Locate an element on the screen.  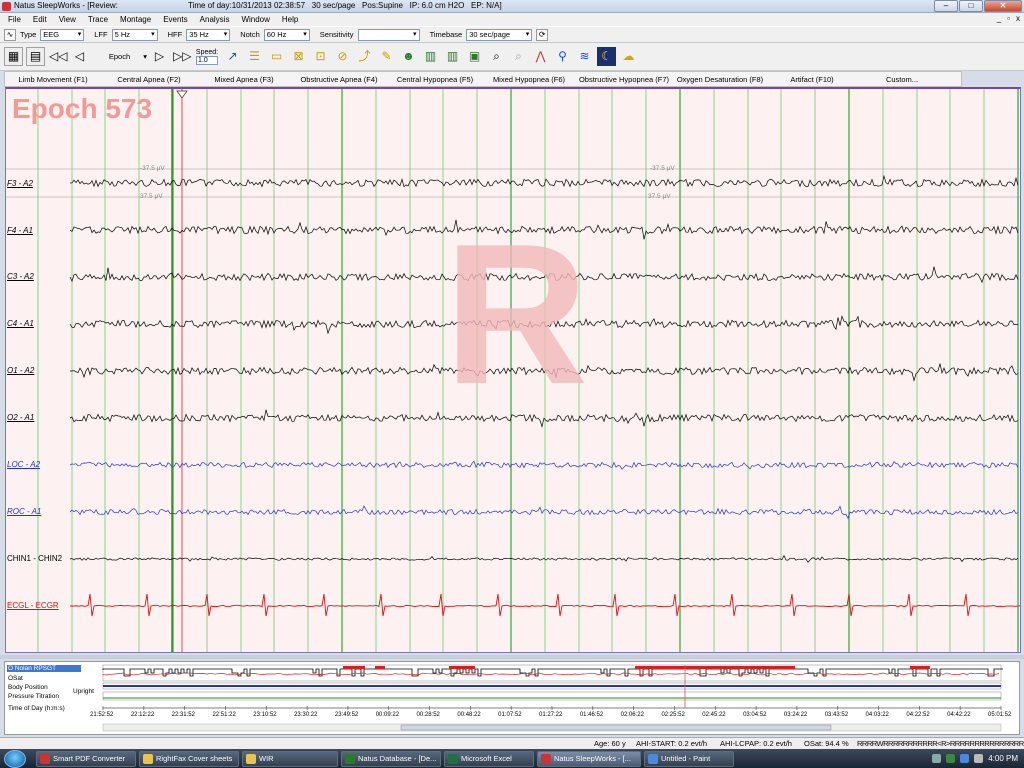
overview-canvas is located at coordinates (511, 698).